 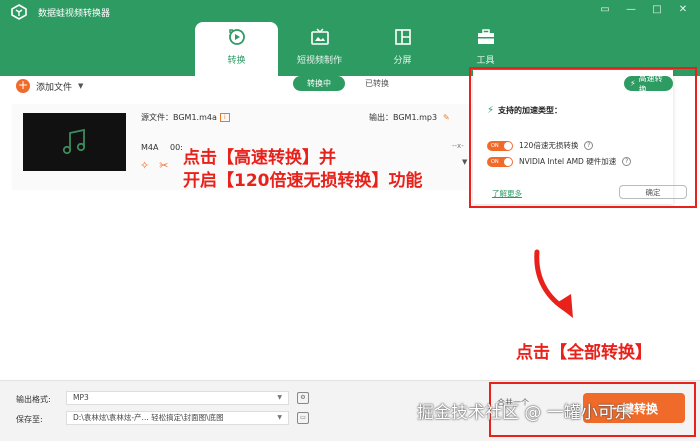 I want to click on arrow-icon, so click(x=553, y=283).